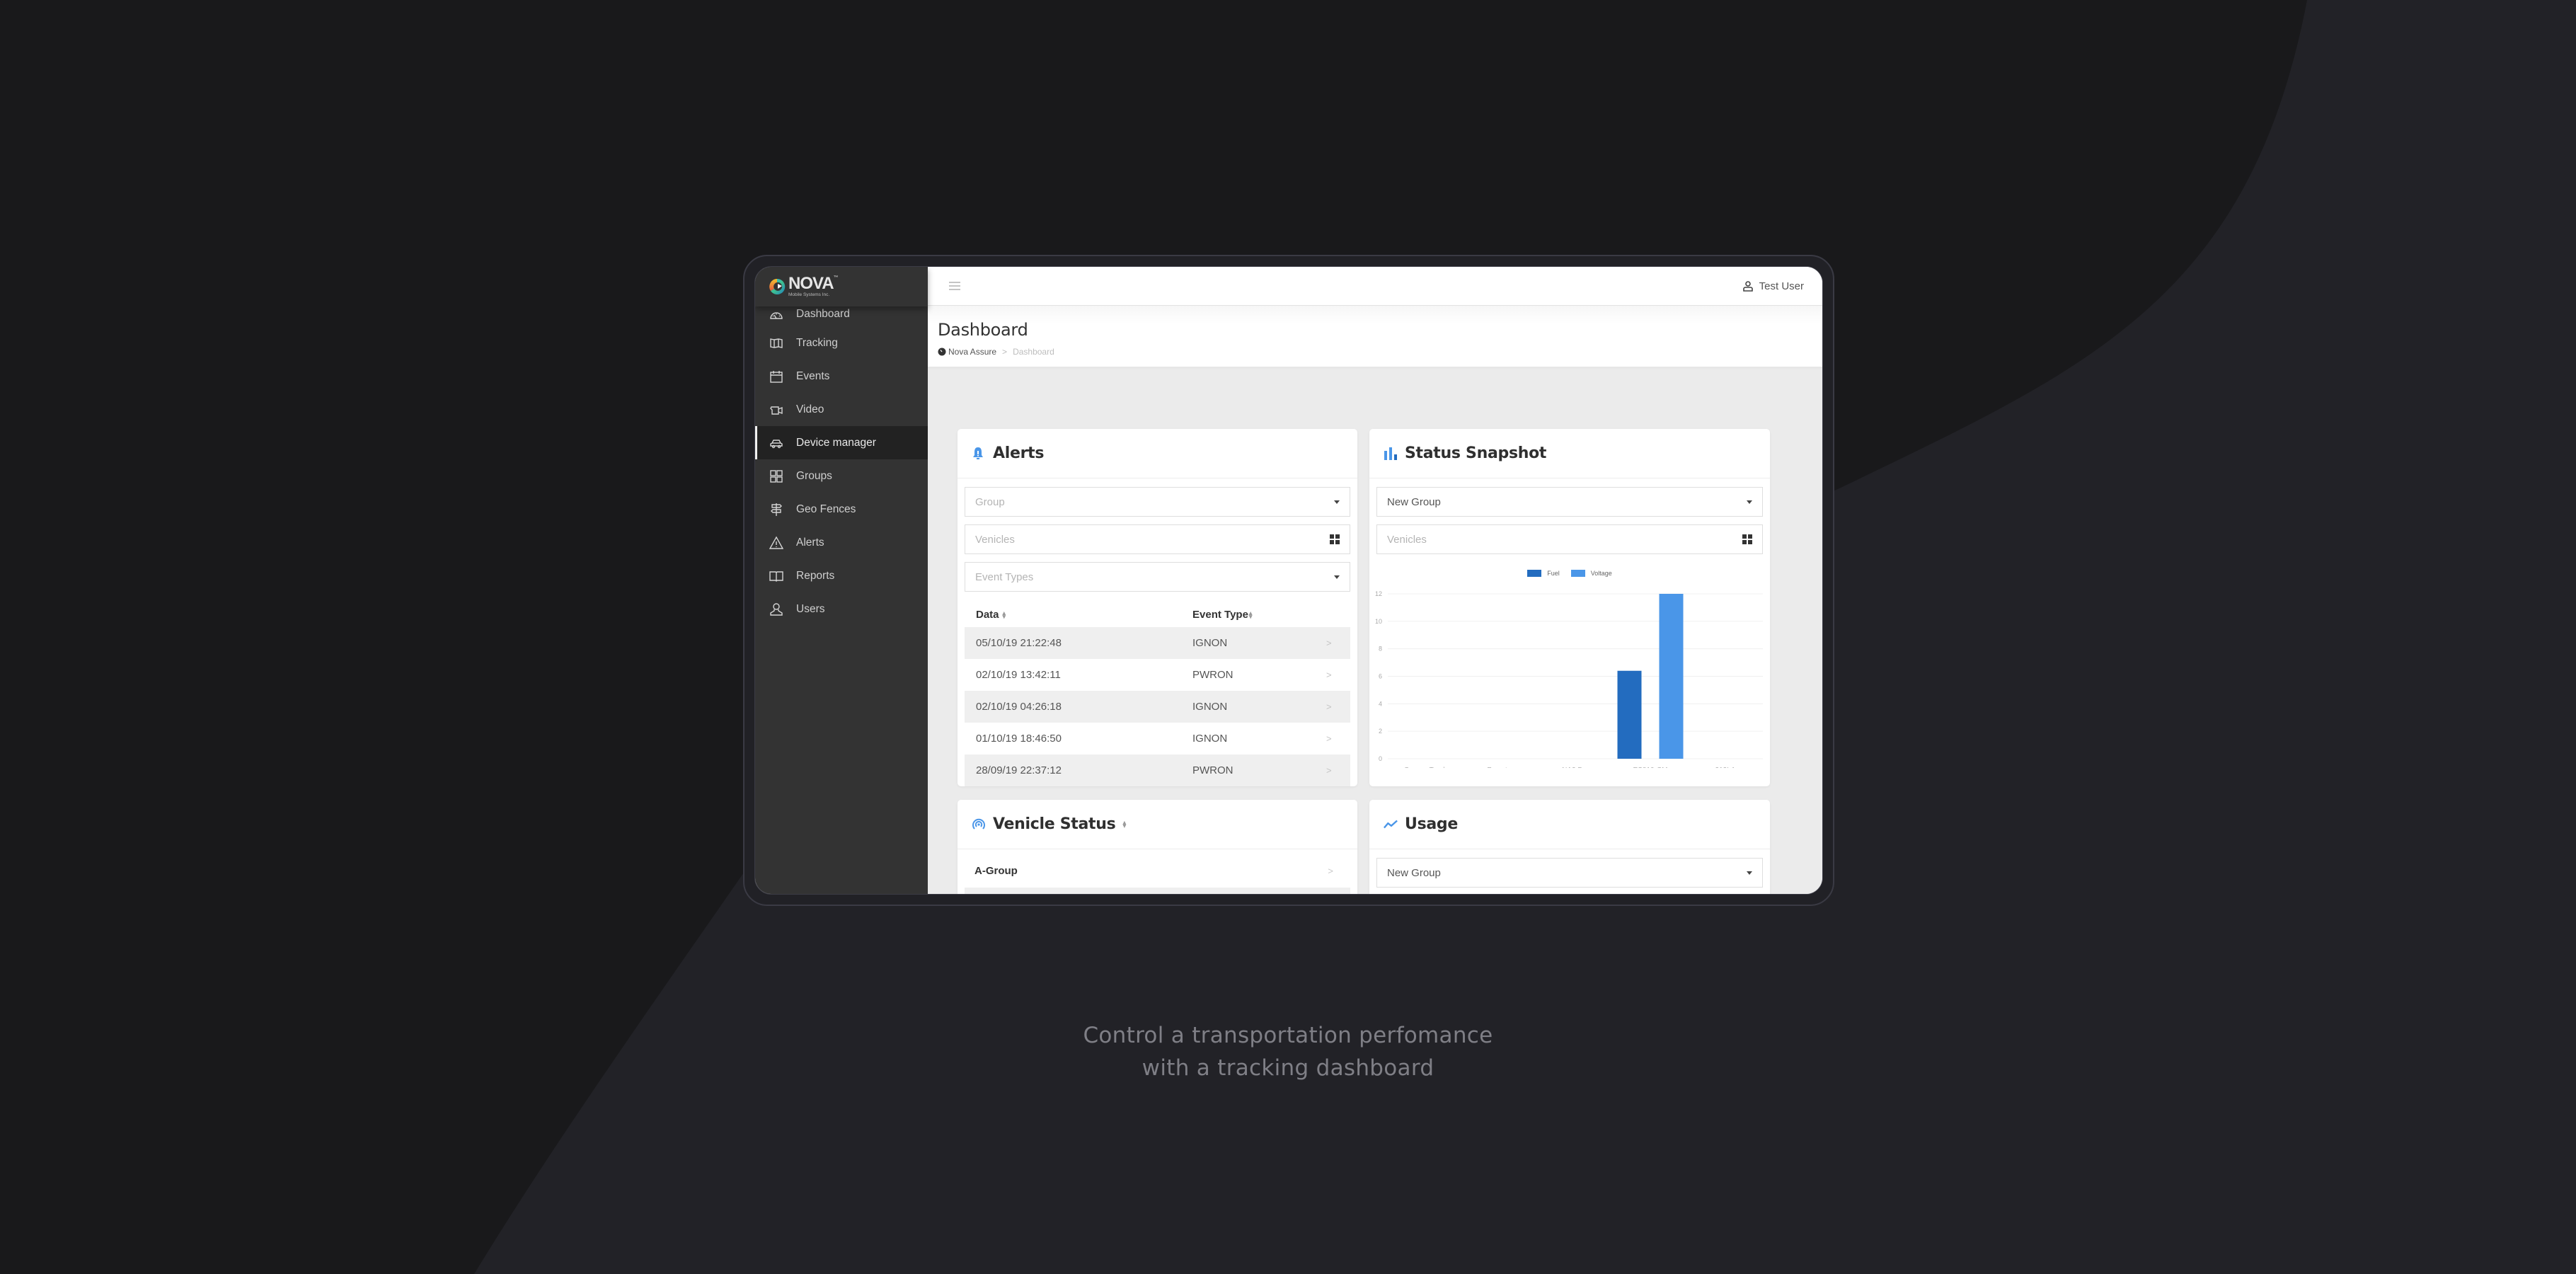 The image size is (2576, 1274). I want to click on alerts-vehicles-input: Venicles, so click(1157, 539).